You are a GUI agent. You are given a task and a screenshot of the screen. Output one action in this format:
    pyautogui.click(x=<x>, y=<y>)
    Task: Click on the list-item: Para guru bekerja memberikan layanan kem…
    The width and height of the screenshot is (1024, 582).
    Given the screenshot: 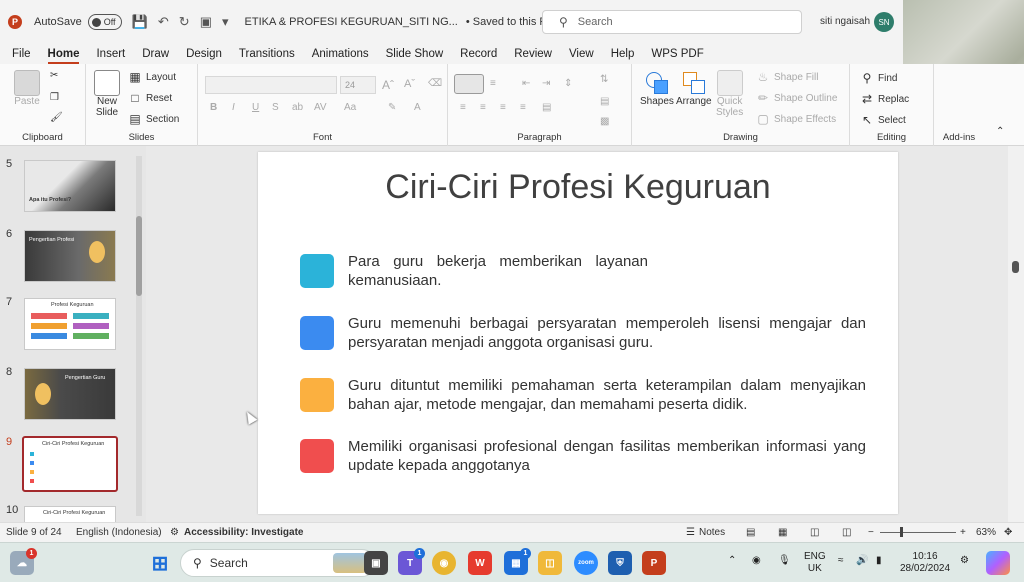 What is the action you would take?
    pyautogui.click(x=583, y=271)
    